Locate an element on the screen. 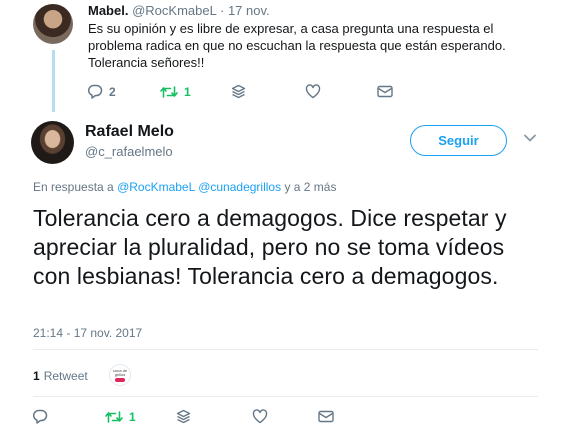  retweet-stats: 1 Retweet is located at coordinates (60, 376).